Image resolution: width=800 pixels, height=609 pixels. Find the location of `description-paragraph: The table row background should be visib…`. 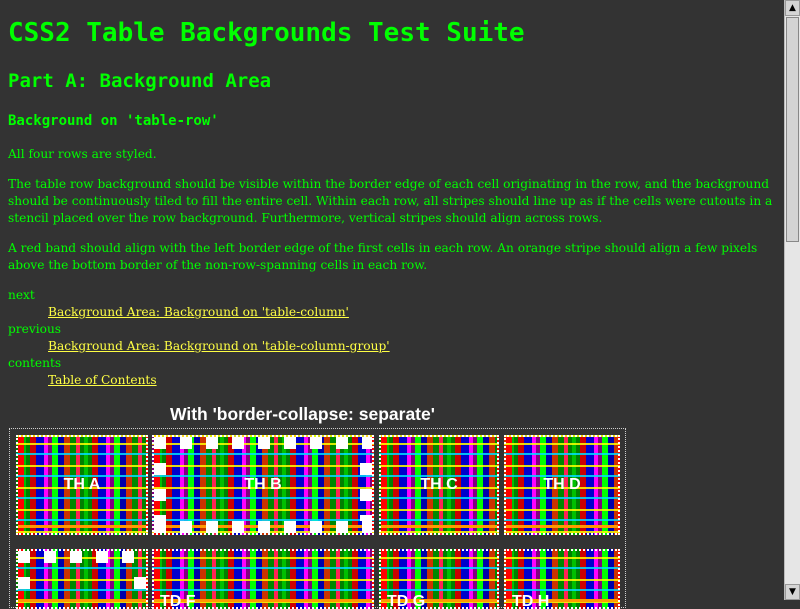

description-paragraph: The table row background should be visib… is located at coordinates (390, 201).